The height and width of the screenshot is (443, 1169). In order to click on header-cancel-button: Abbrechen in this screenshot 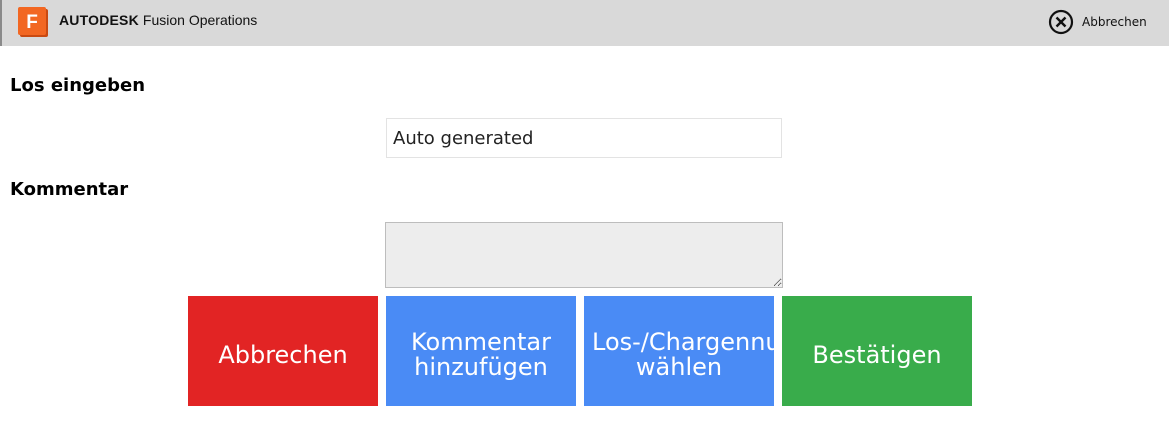, I will do `click(1097, 22)`.